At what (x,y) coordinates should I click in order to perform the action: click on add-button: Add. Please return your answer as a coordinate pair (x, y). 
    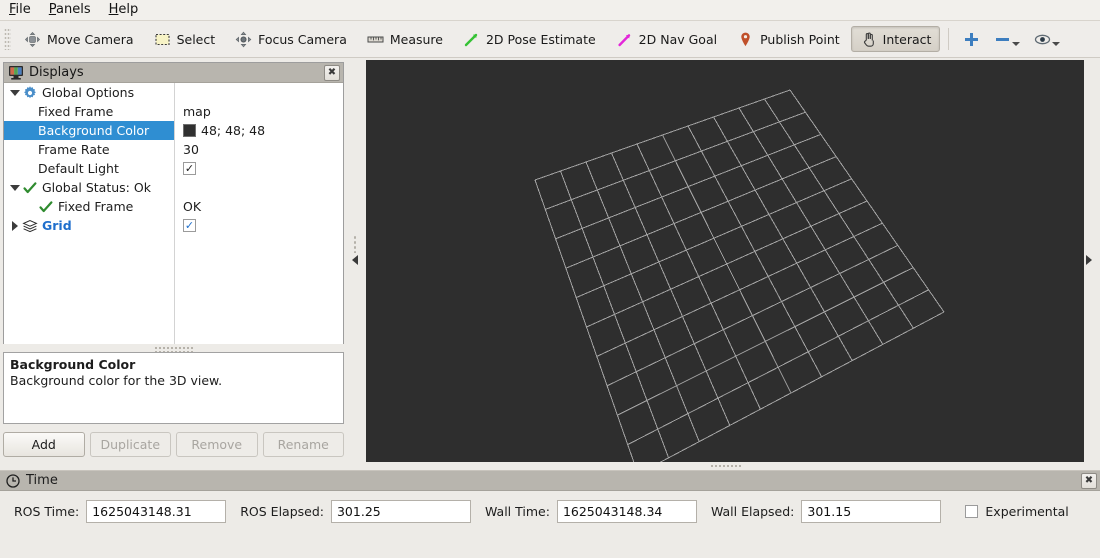
    Looking at the image, I should click on (44, 444).